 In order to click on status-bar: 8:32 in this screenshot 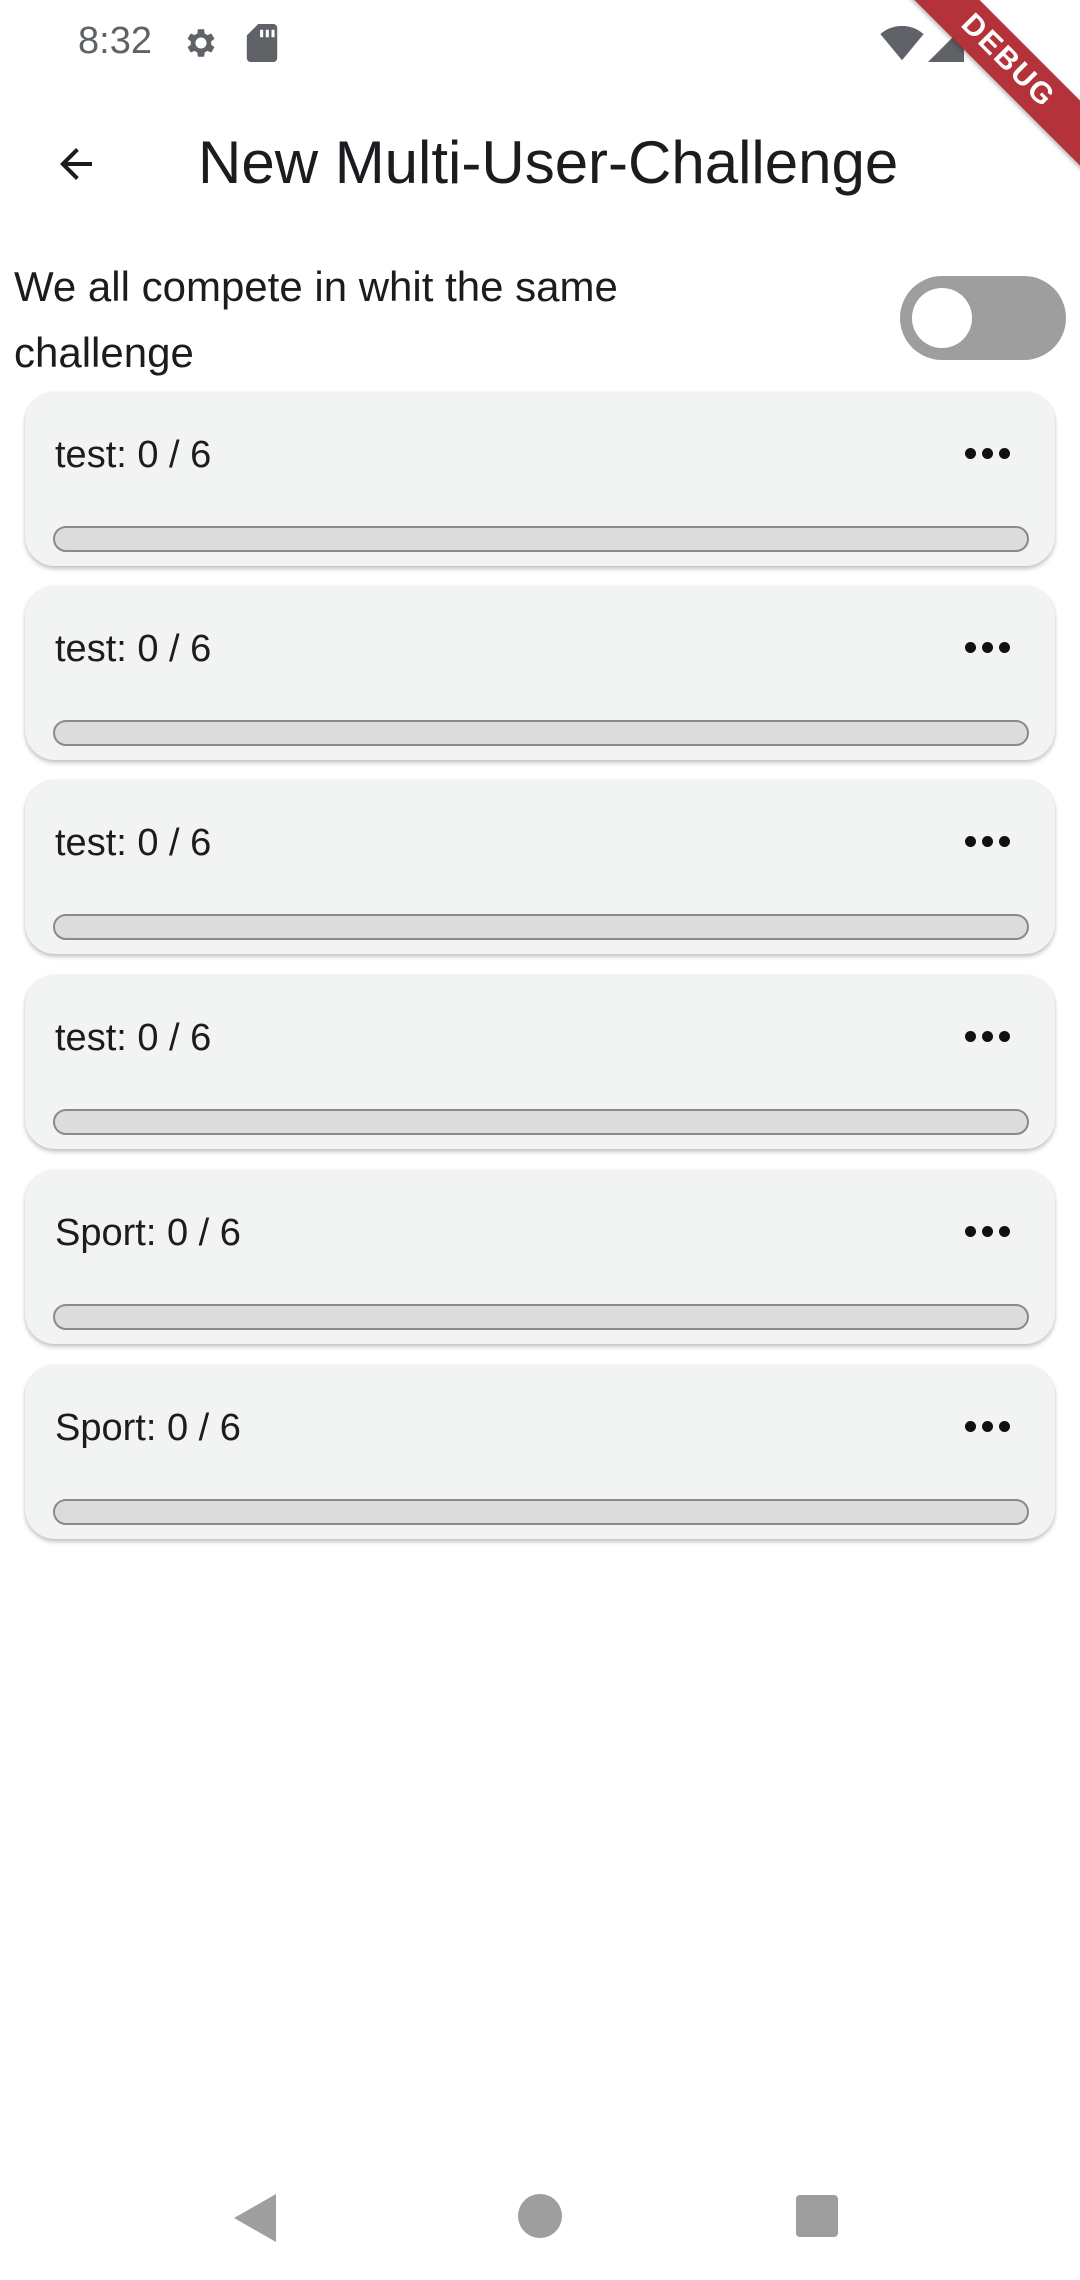, I will do `click(540, 44)`.